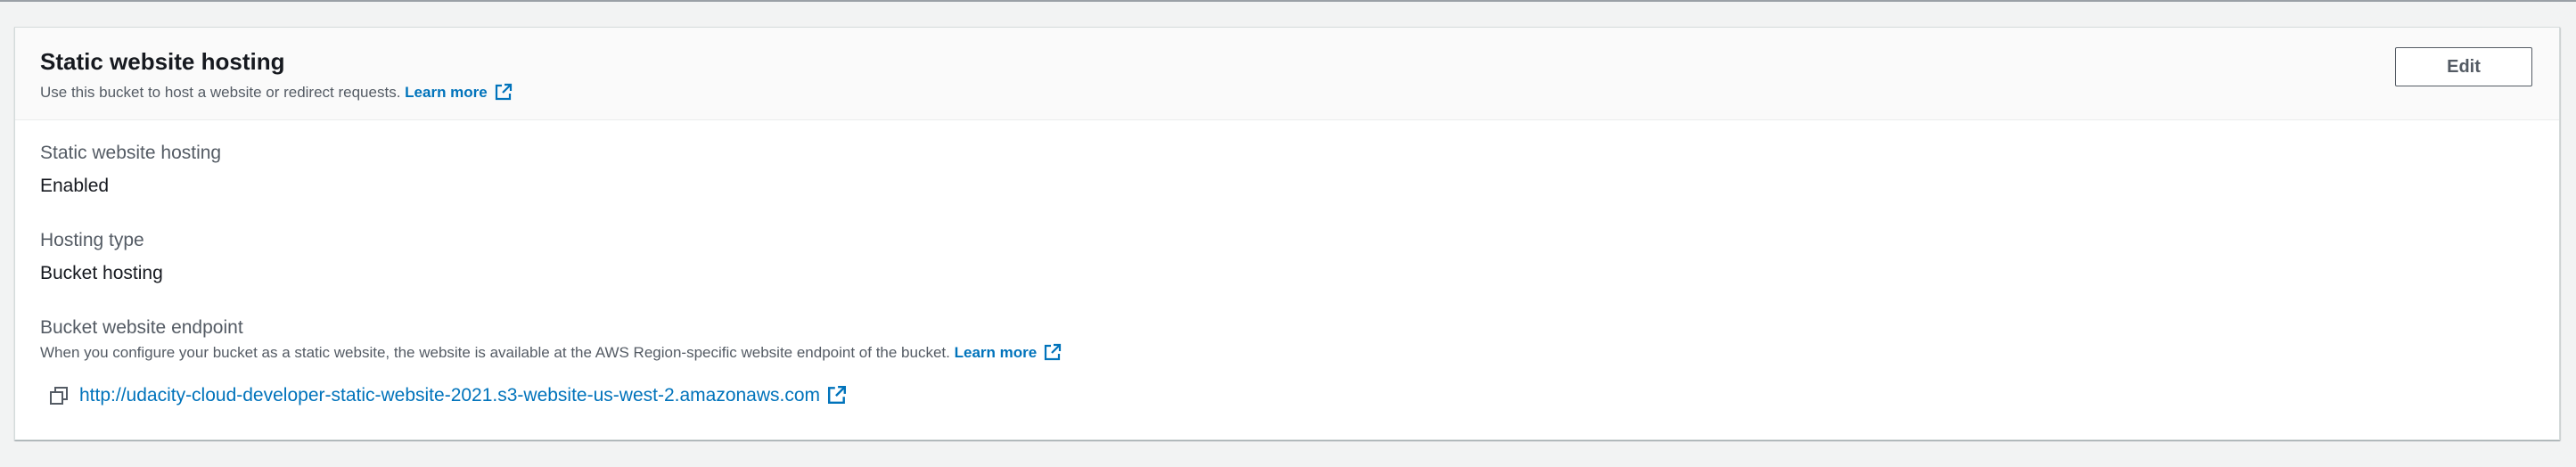 The image size is (2576, 467). What do you see at coordinates (162, 61) in the screenshot?
I see `section-title: Static website hosting` at bounding box center [162, 61].